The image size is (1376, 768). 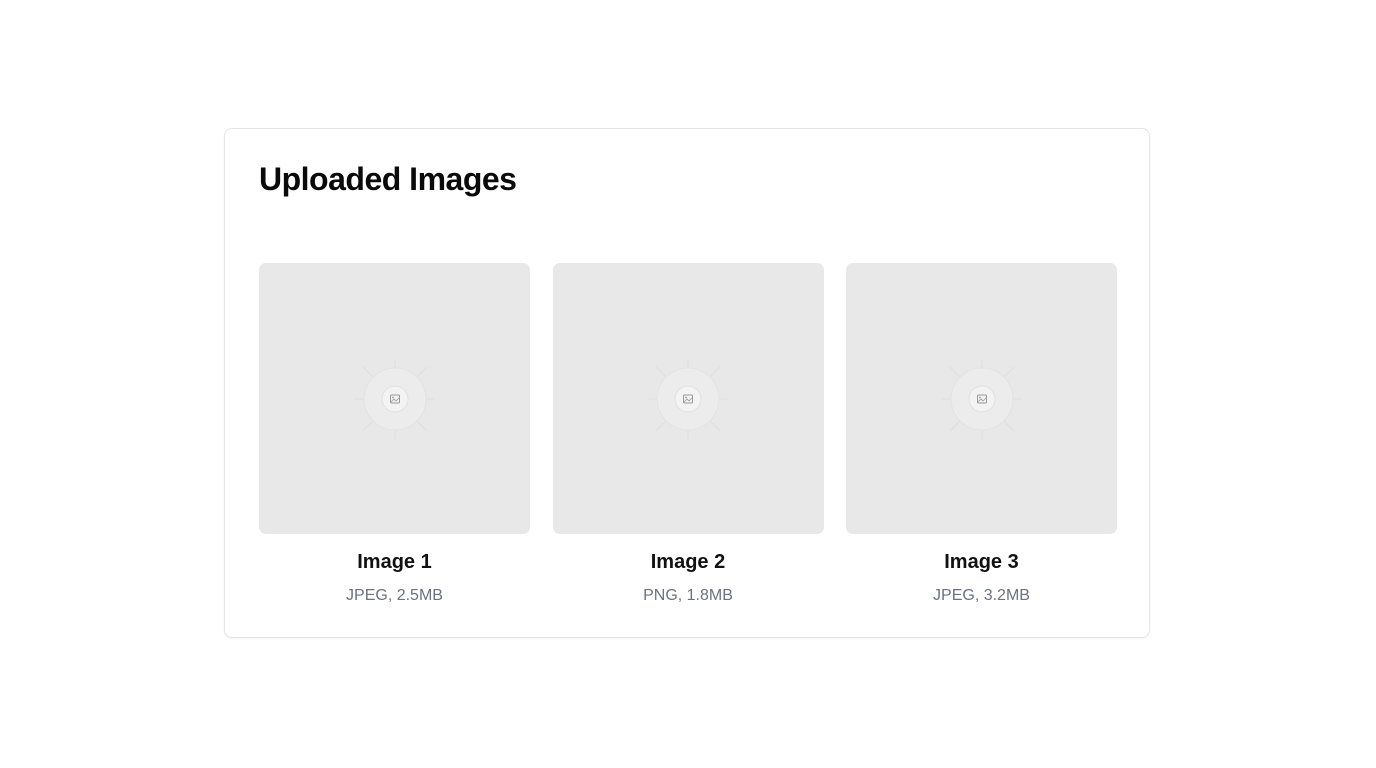 What do you see at coordinates (394, 595) in the screenshot?
I see `image-meta: JPEG, 2.5MB` at bounding box center [394, 595].